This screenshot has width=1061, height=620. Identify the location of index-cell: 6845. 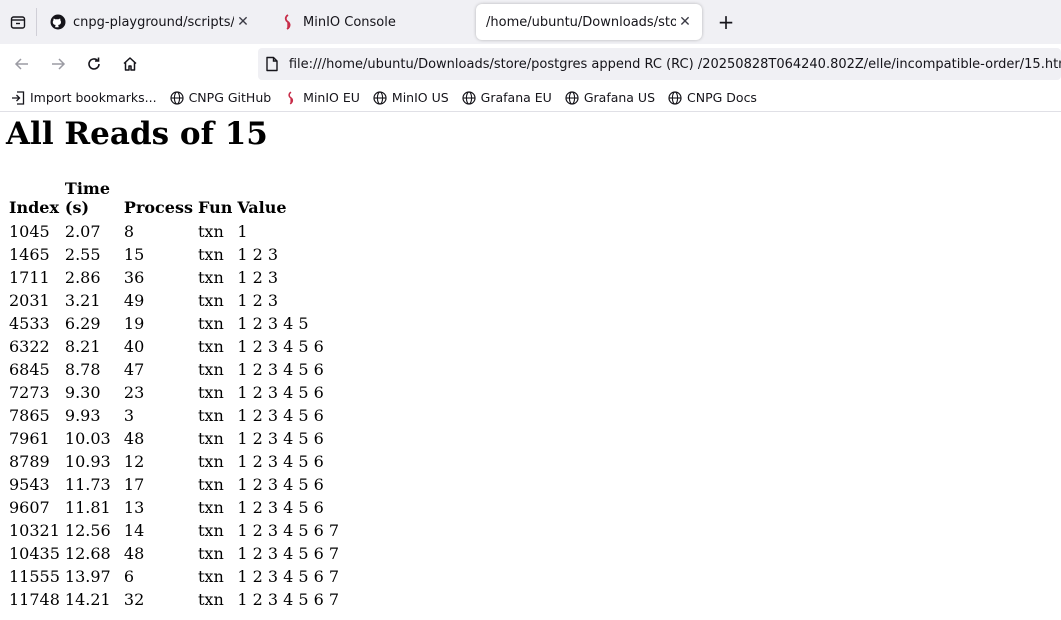
(29, 369).